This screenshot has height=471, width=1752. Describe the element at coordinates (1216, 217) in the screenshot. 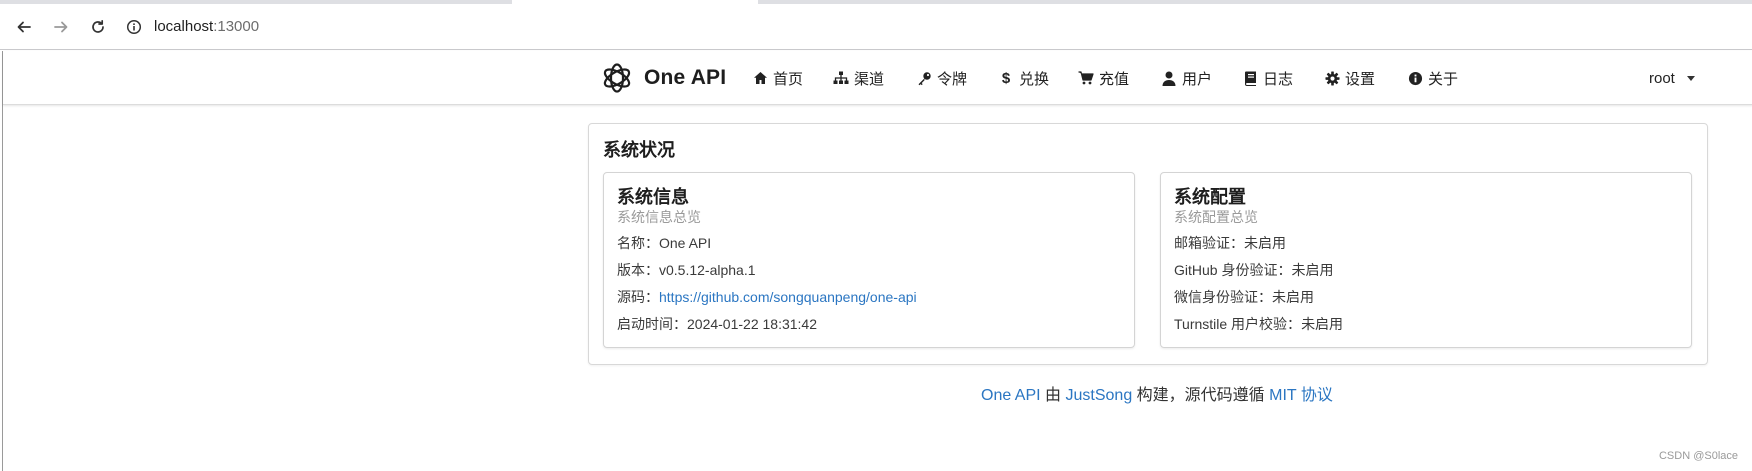

I see `system-config-subtitle: 系统配置总览` at that location.